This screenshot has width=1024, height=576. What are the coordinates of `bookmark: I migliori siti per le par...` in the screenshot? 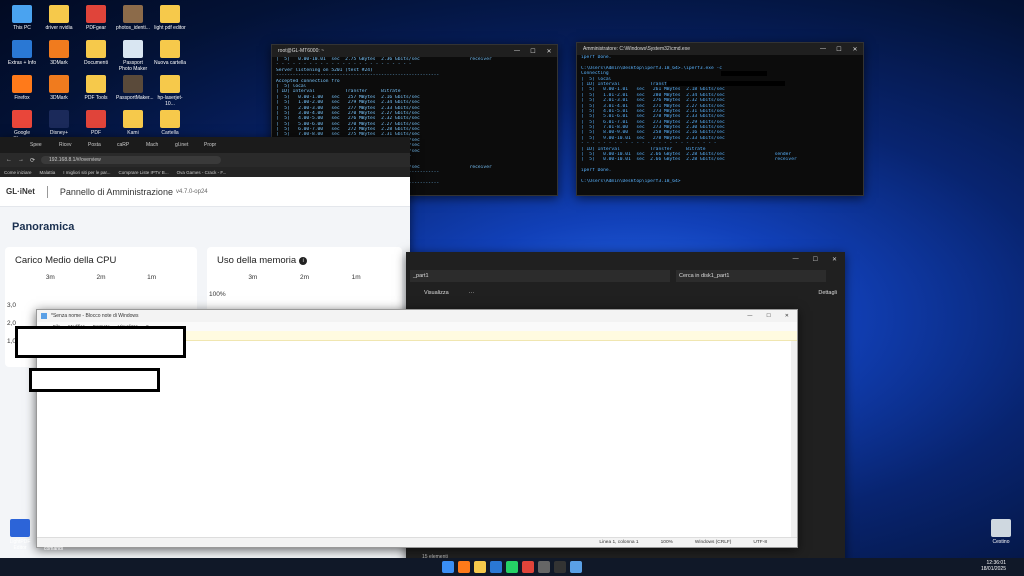 It's located at (86, 172).